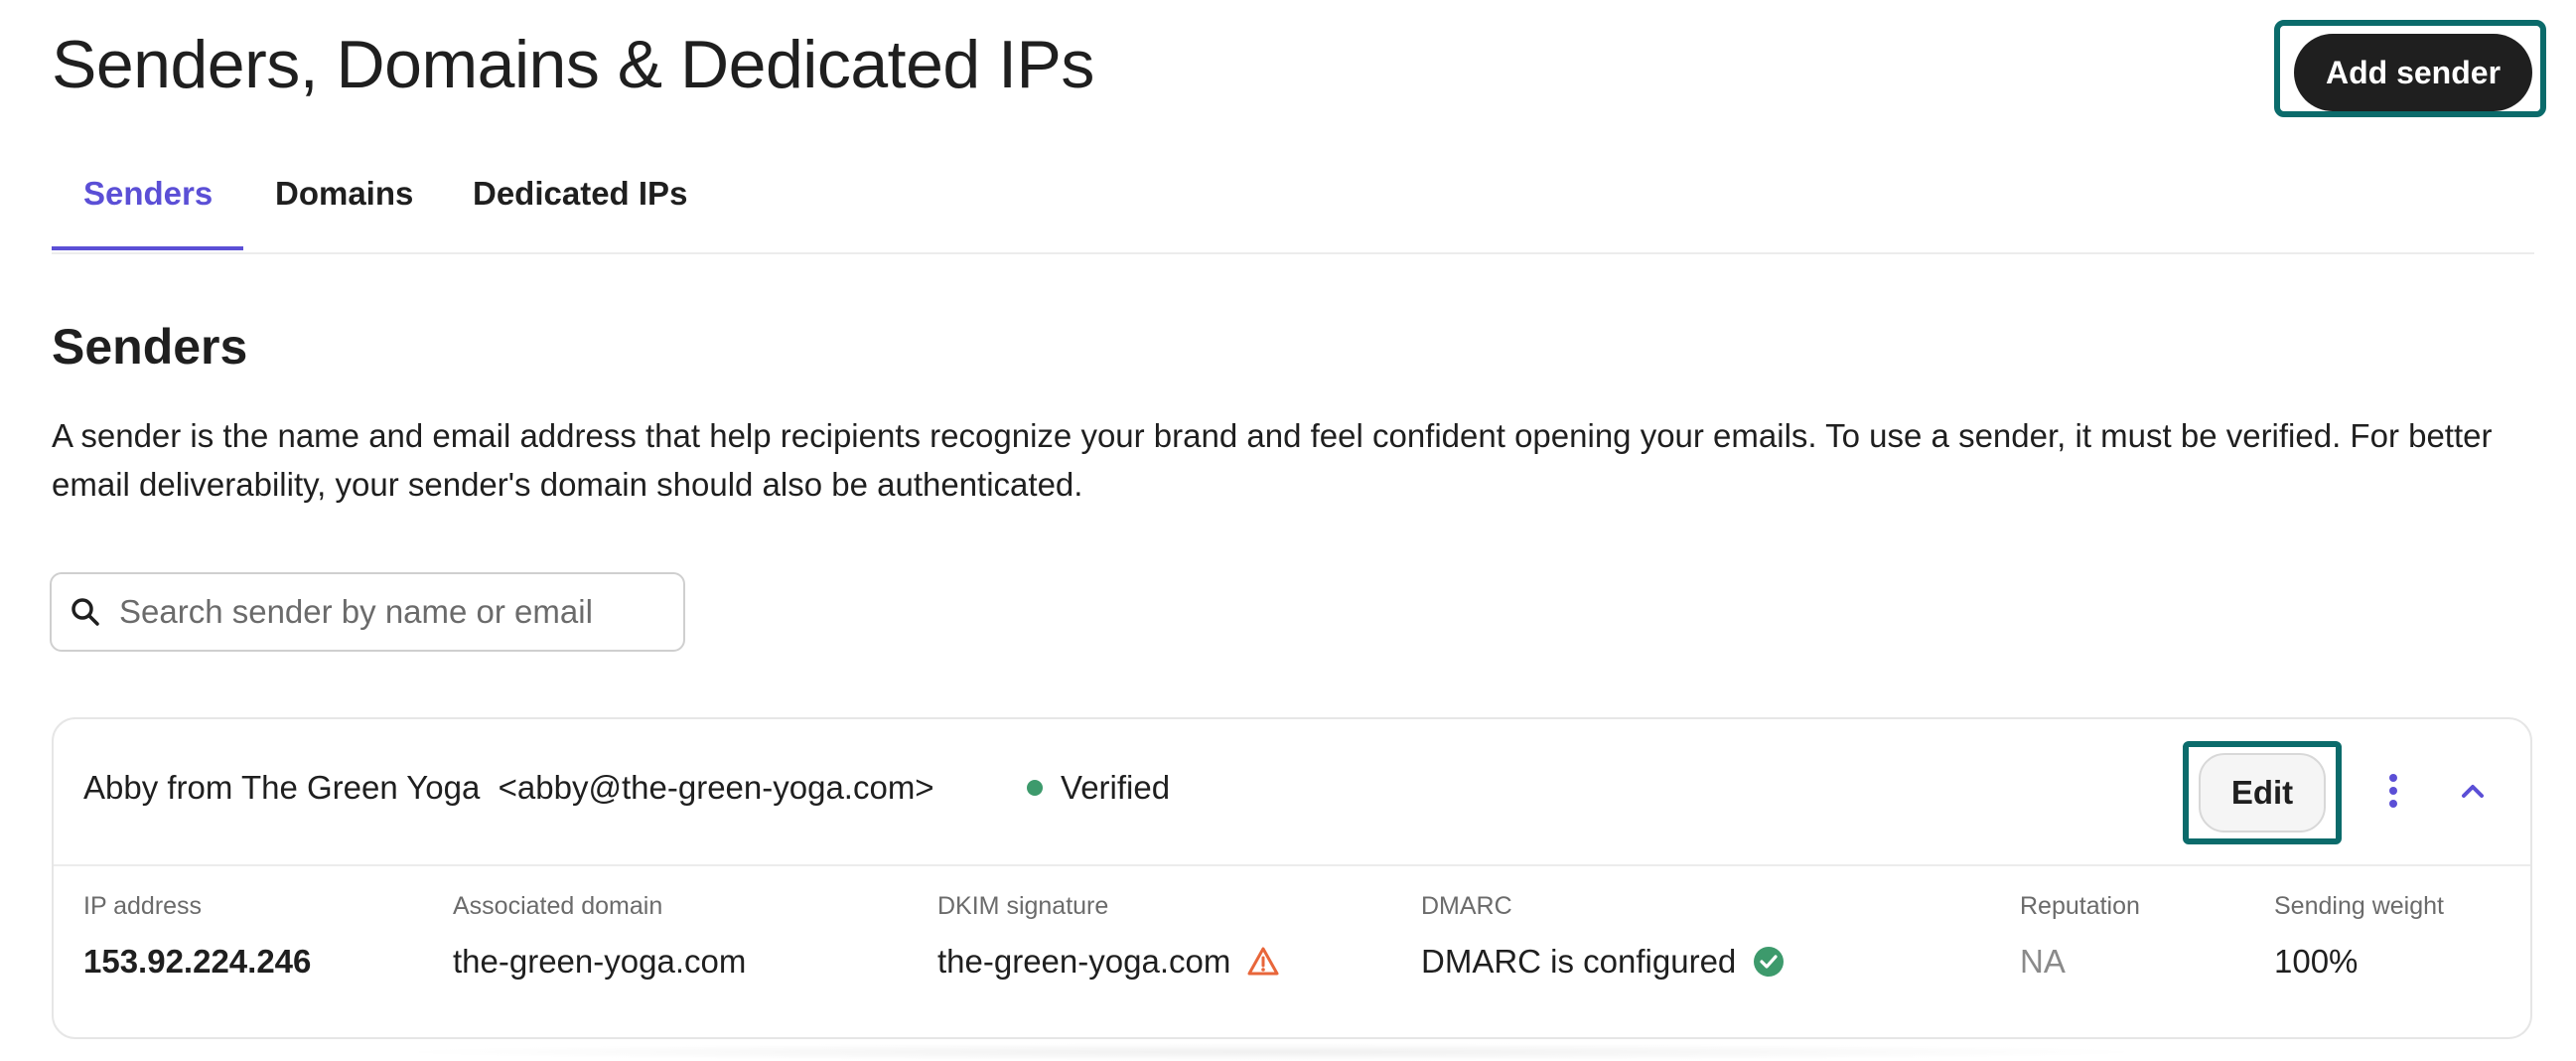 This screenshot has width=2576, height=1061. What do you see at coordinates (1116, 787) in the screenshot?
I see `status-label: Verified` at bounding box center [1116, 787].